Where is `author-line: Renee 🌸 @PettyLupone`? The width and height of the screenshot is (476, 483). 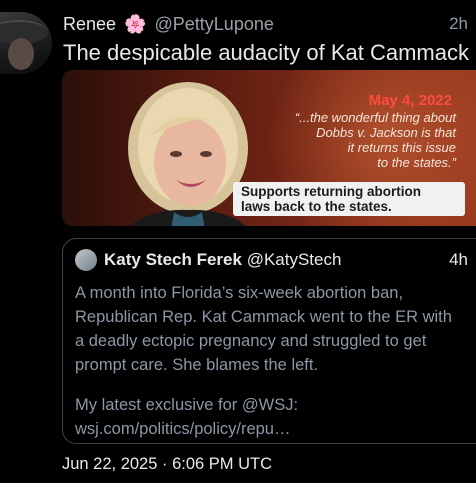
author-line: Renee 🌸 @PettyLupone is located at coordinates (168, 24).